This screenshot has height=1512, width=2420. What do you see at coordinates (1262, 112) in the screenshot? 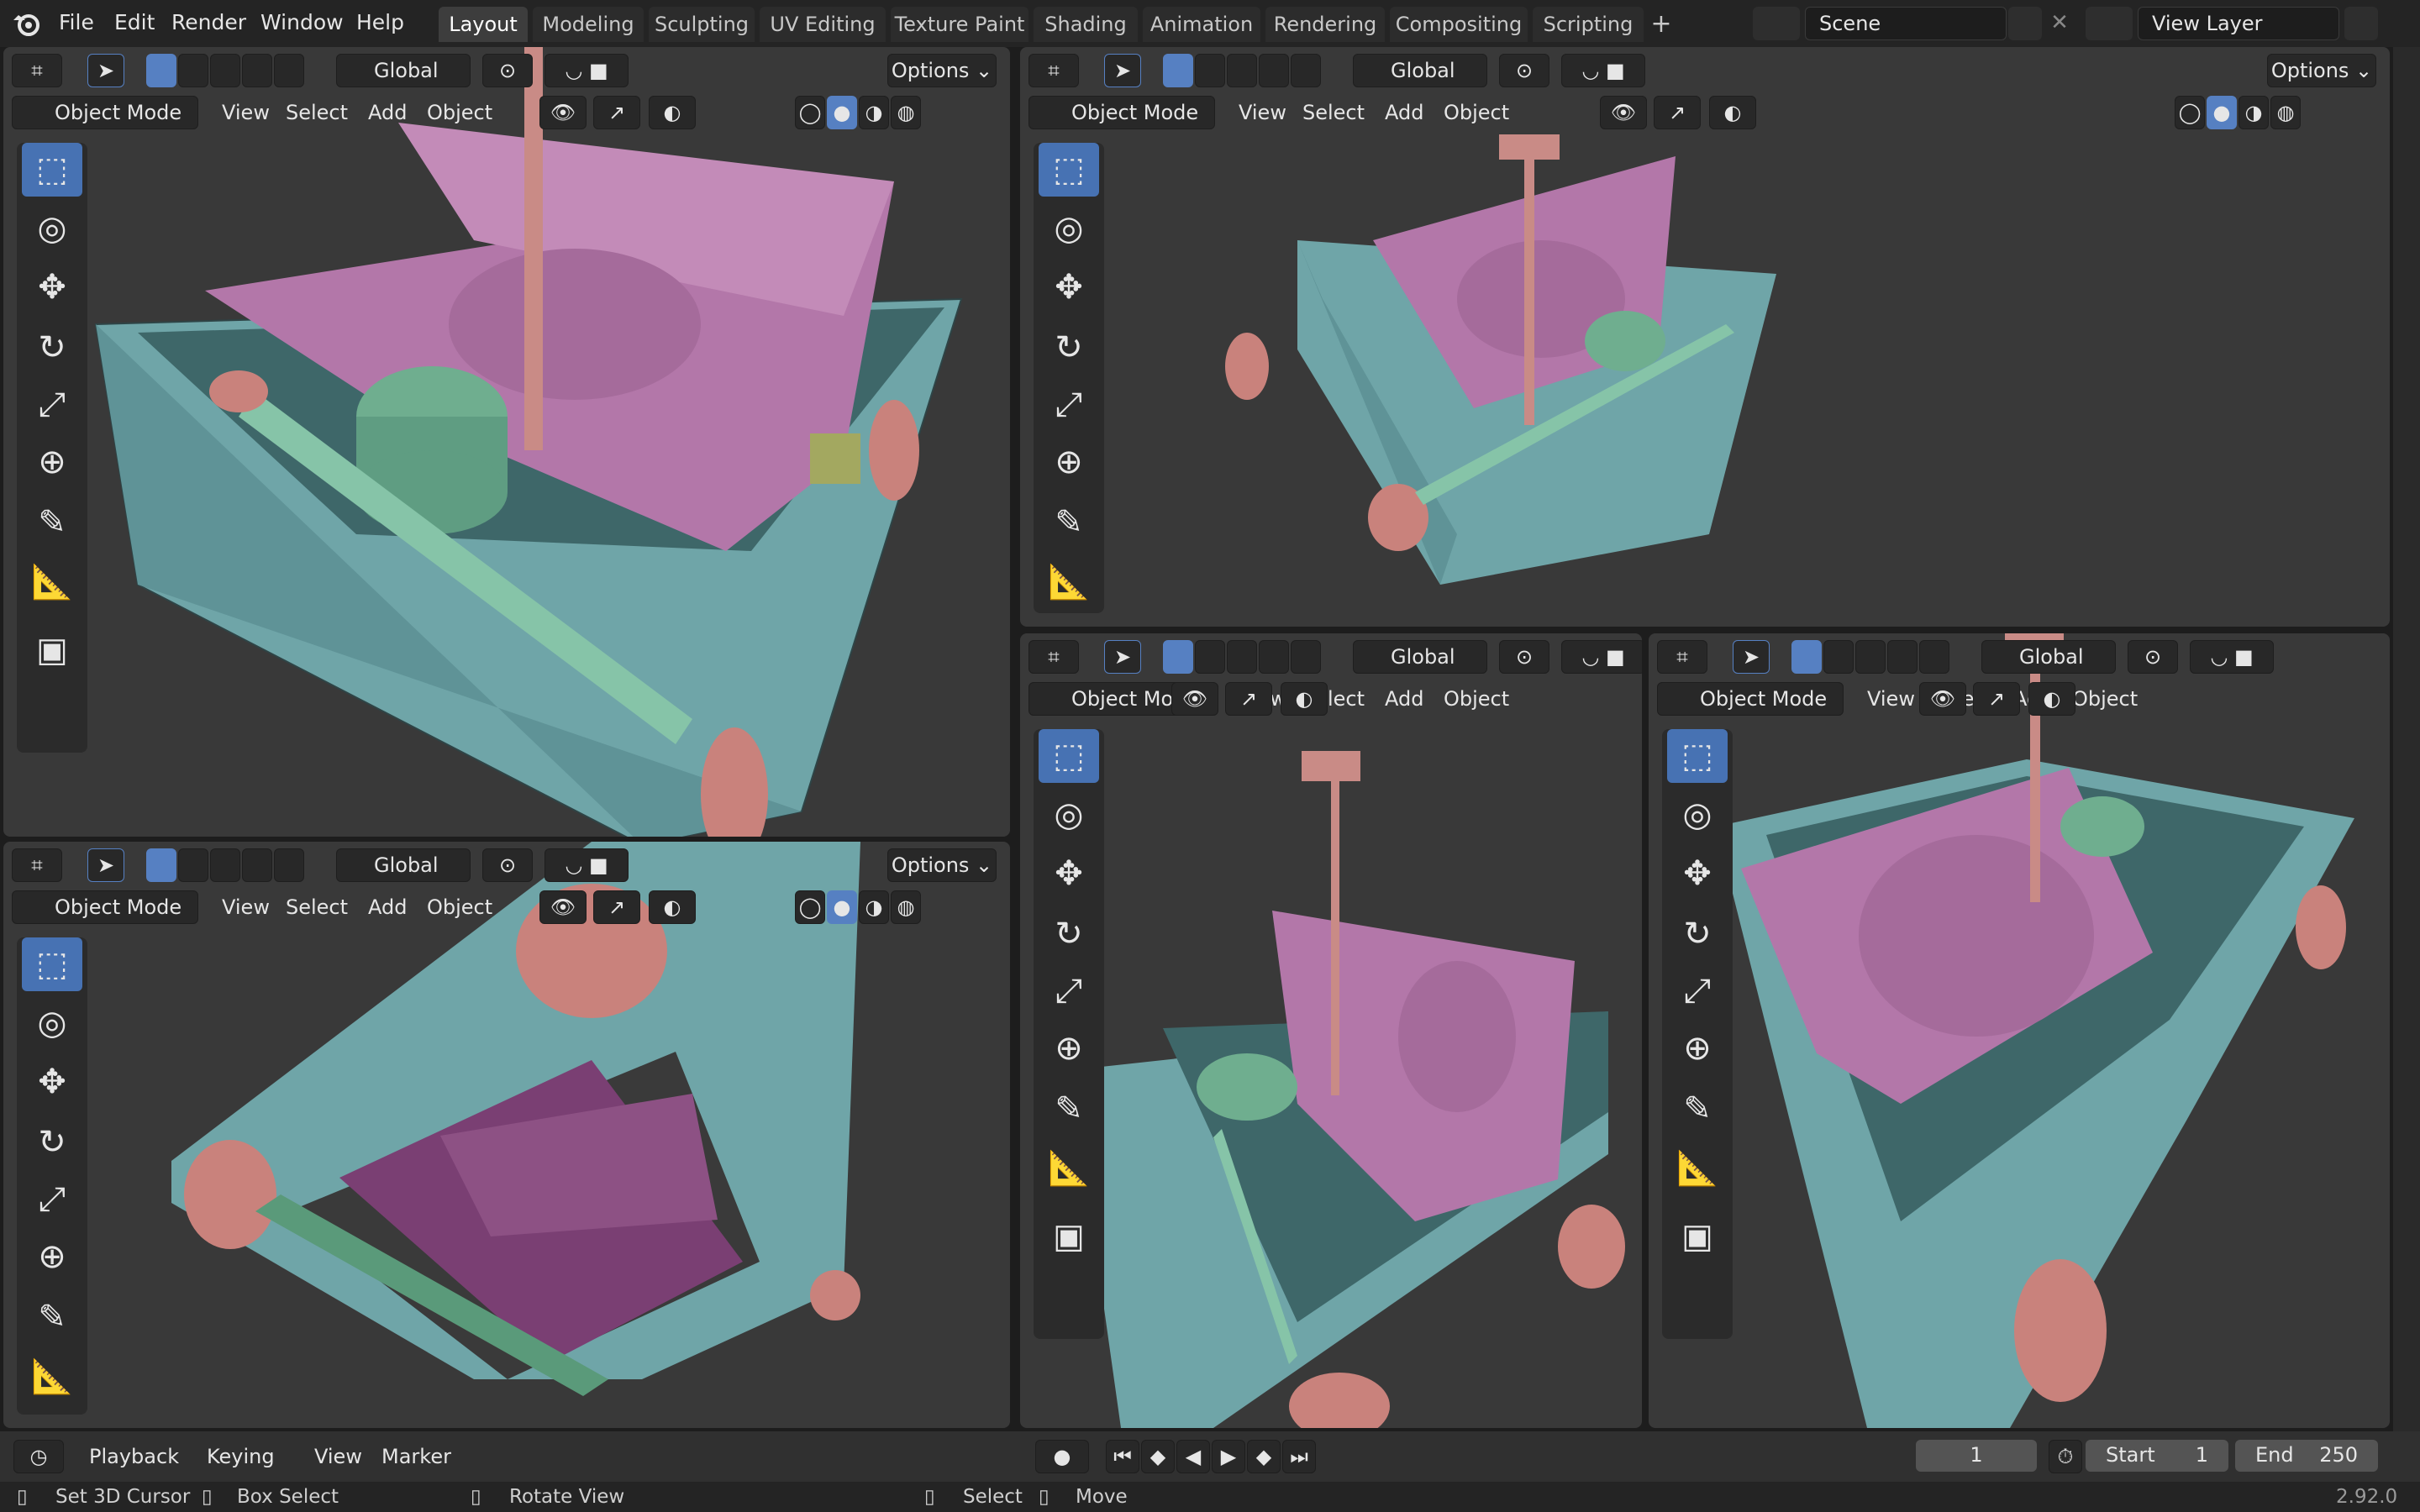
I see `view-menu: View` at bounding box center [1262, 112].